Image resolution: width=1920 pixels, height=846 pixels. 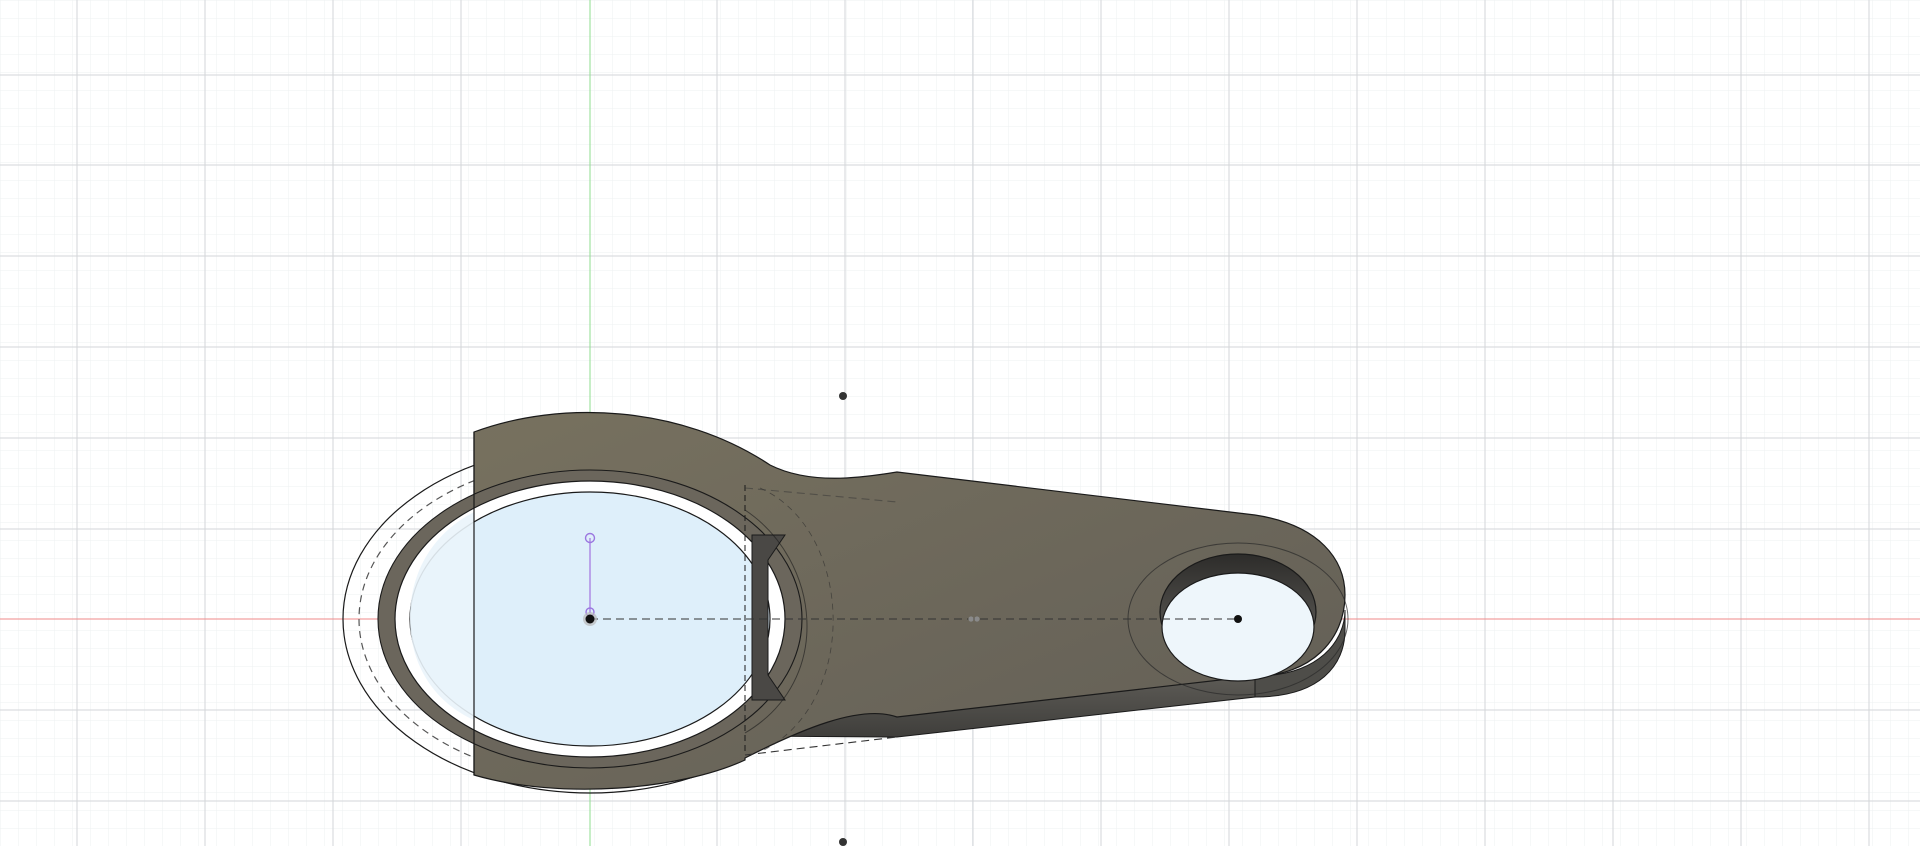 I want to click on sketch-point-bottom, so click(x=843, y=842).